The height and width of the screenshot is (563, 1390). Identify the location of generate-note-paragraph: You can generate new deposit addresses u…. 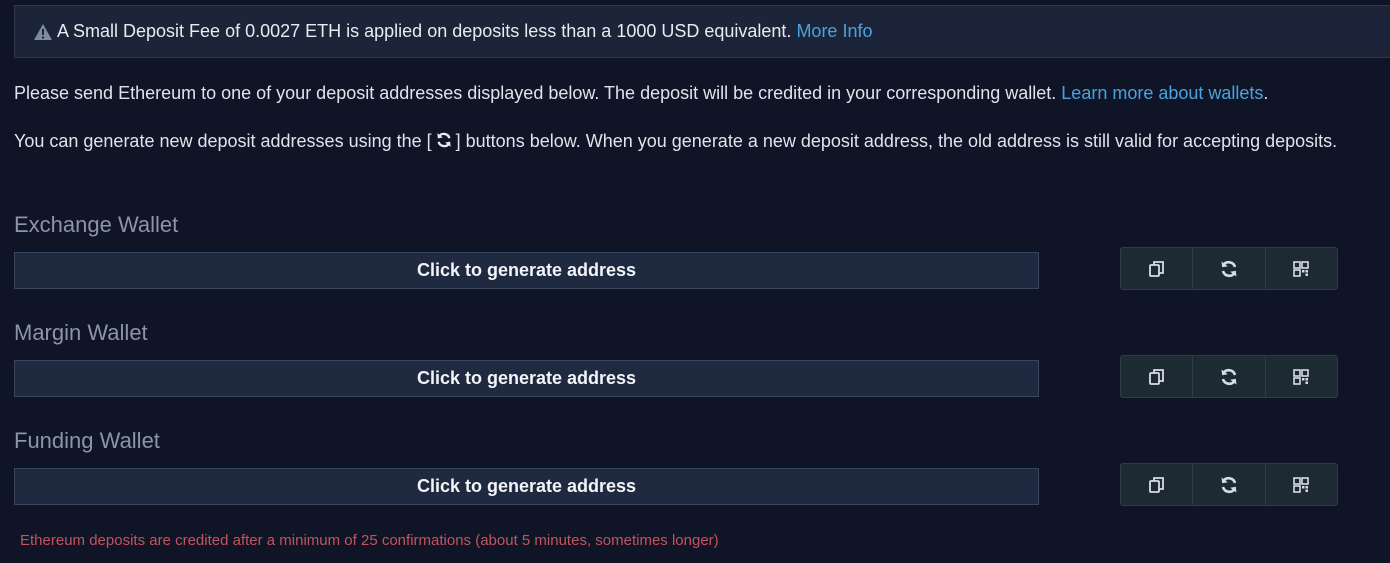
(679, 141).